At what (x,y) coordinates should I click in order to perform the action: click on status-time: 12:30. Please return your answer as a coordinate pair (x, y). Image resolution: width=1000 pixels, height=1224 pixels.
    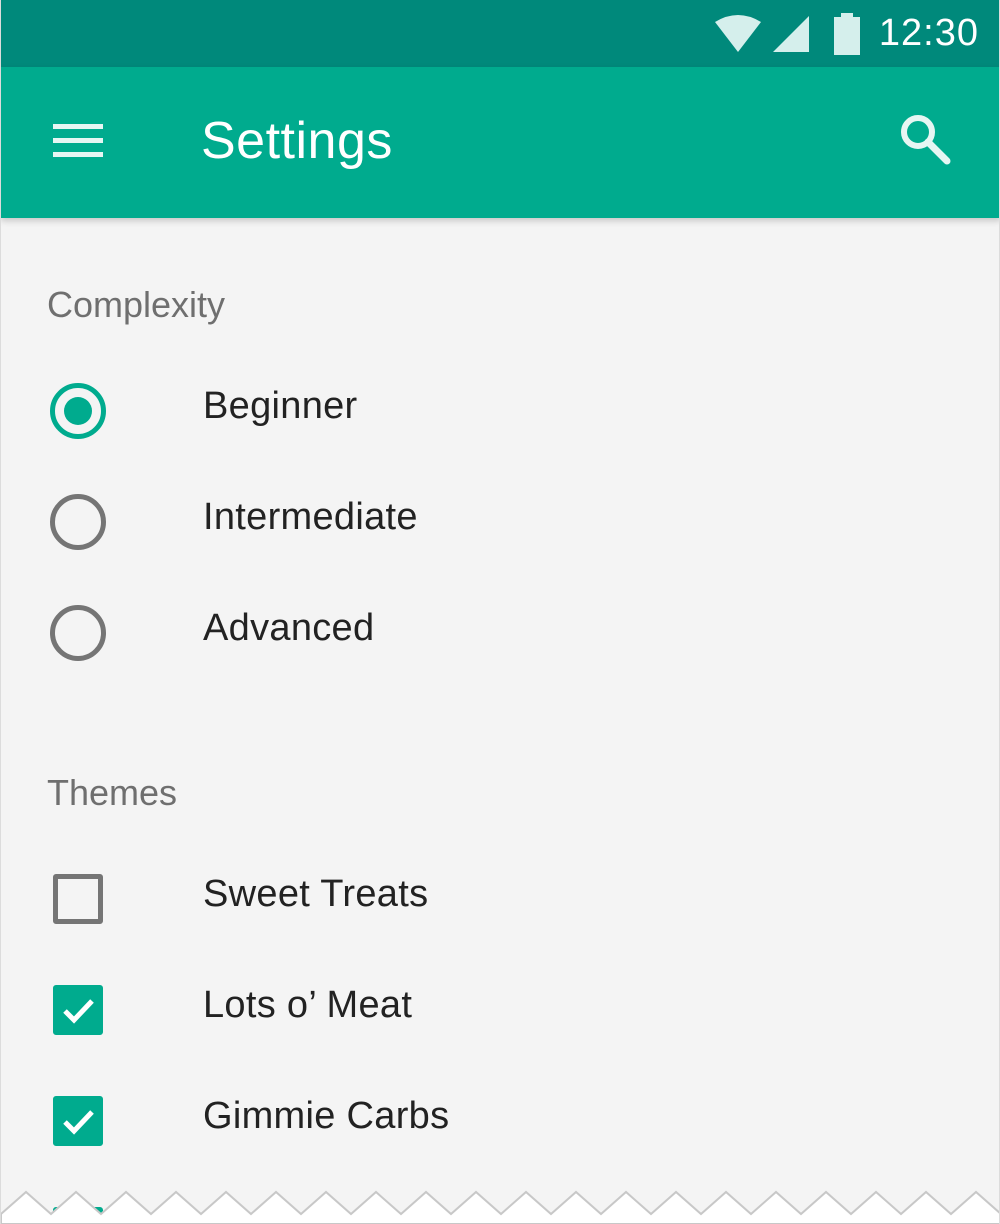
    Looking at the image, I should click on (928, 33).